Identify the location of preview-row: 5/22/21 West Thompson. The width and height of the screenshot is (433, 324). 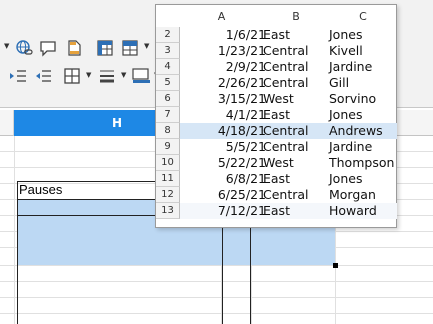
(288, 163).